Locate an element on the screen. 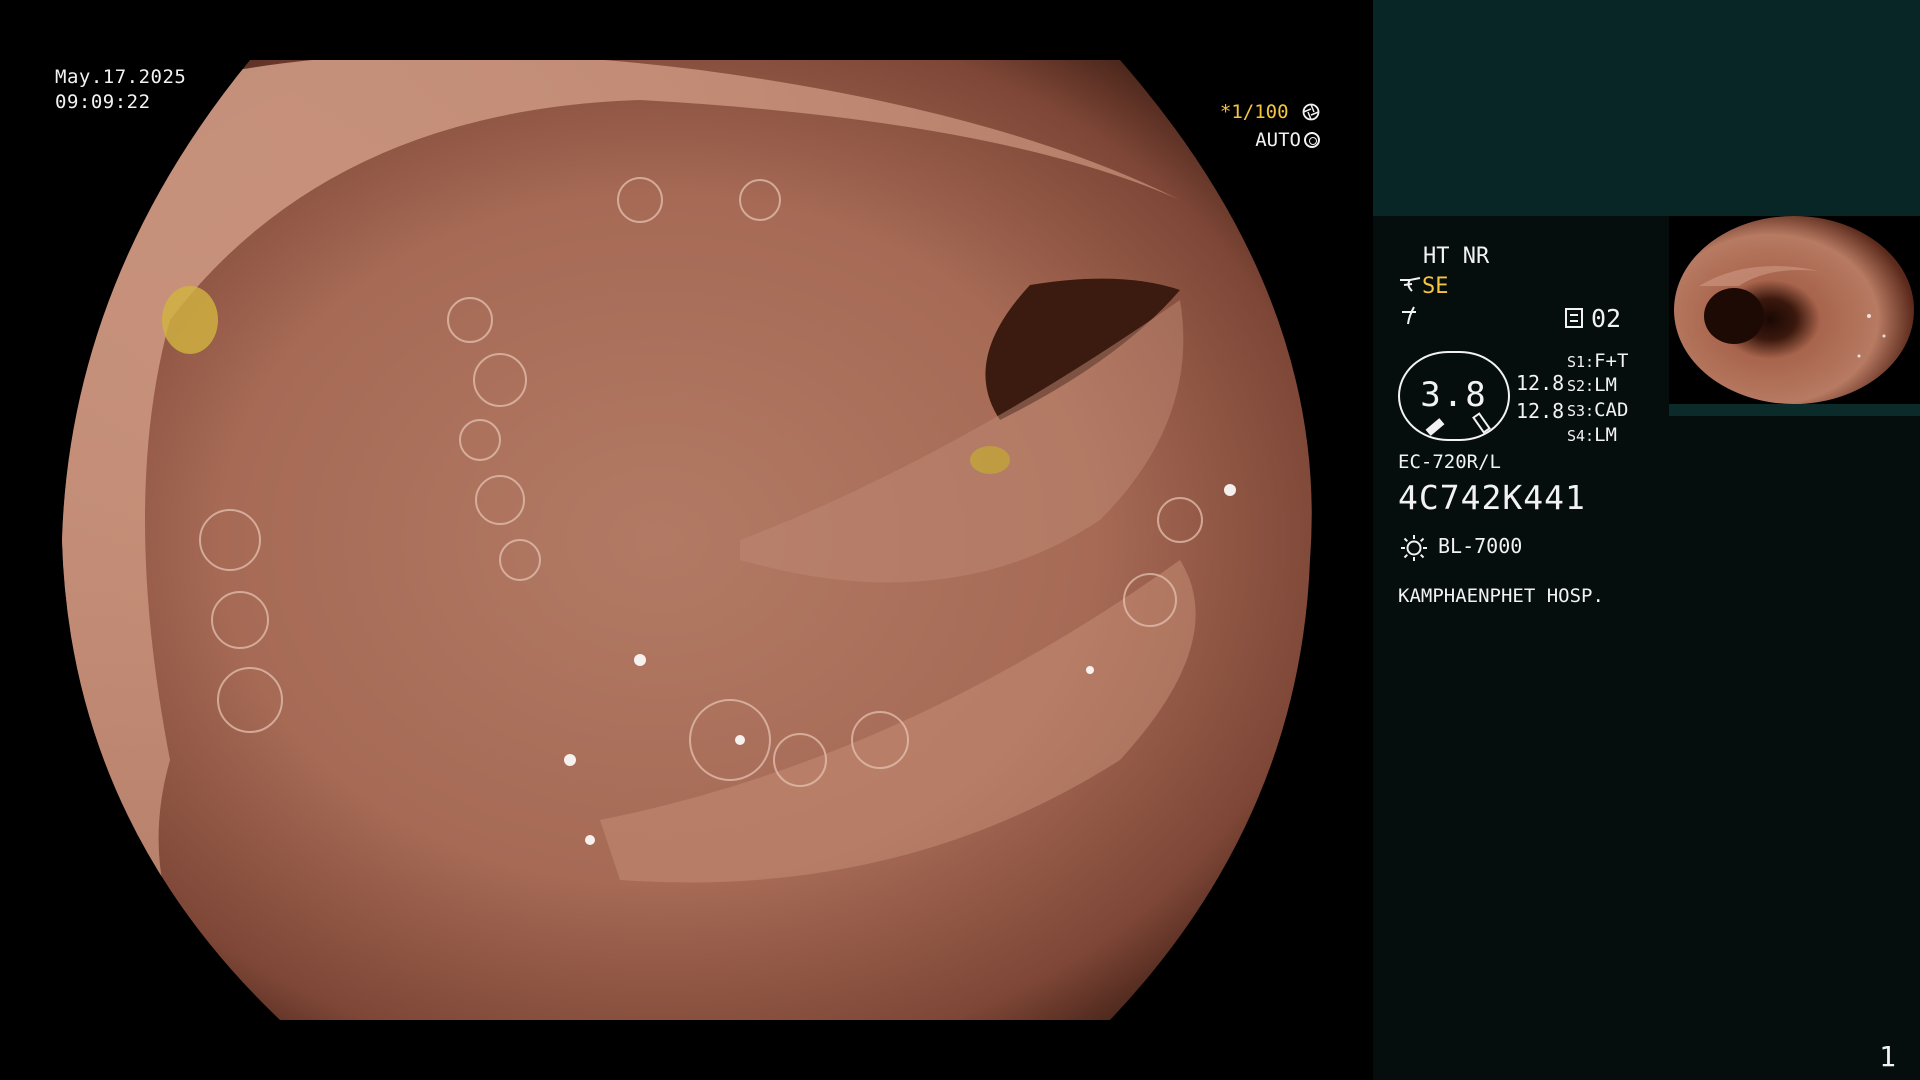 The image size is (1920, 1080). setting-s3: S3:CAD is located at coordinates (1597, 410).